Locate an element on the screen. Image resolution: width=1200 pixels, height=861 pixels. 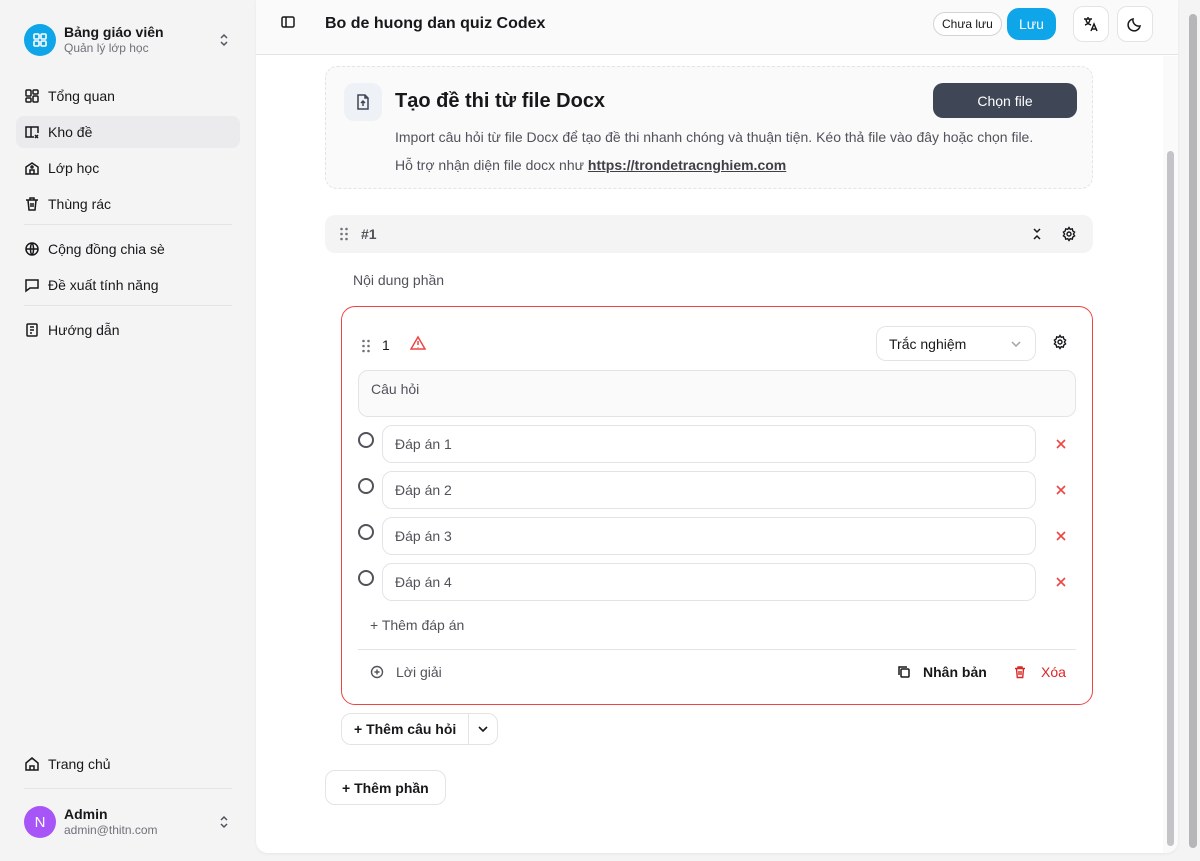
answer-row: Đáp án 4 is located at coordinates (717, 582).